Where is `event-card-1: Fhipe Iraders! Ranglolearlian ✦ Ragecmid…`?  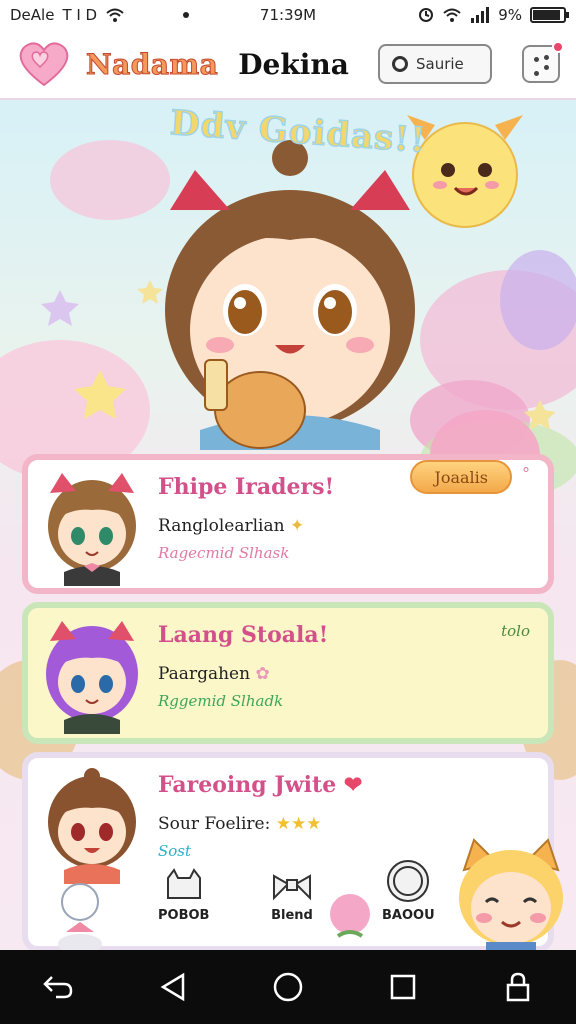 event-card-1: Fhipe Iraders! Ranglolearlian ✦ Ragecmid… is located at coordinates (288, 524).